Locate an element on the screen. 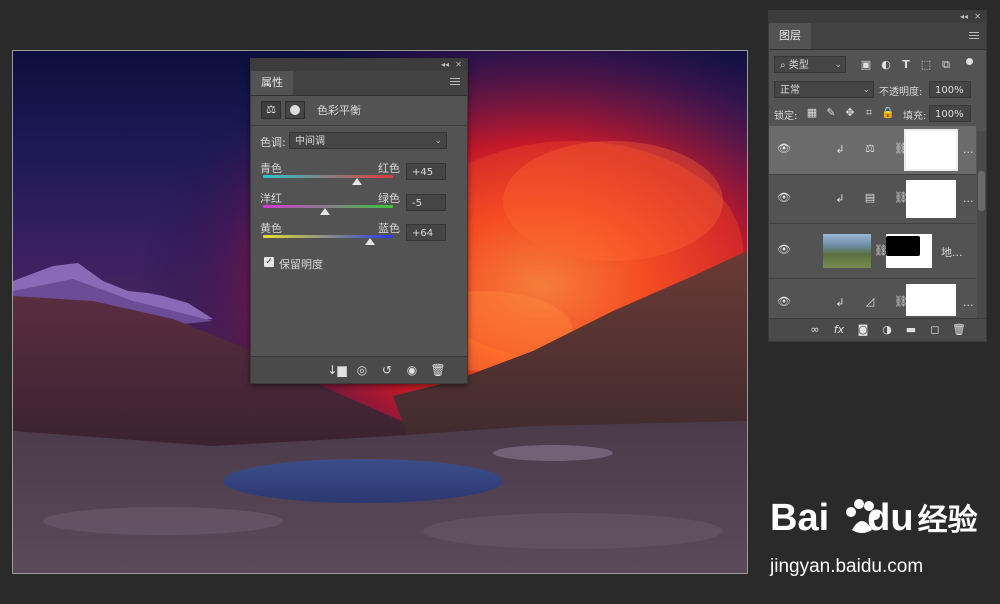 This screenshot has height=604, width=1000. balance-scale-icon: ⚖ is located at coordinates (271, 110).